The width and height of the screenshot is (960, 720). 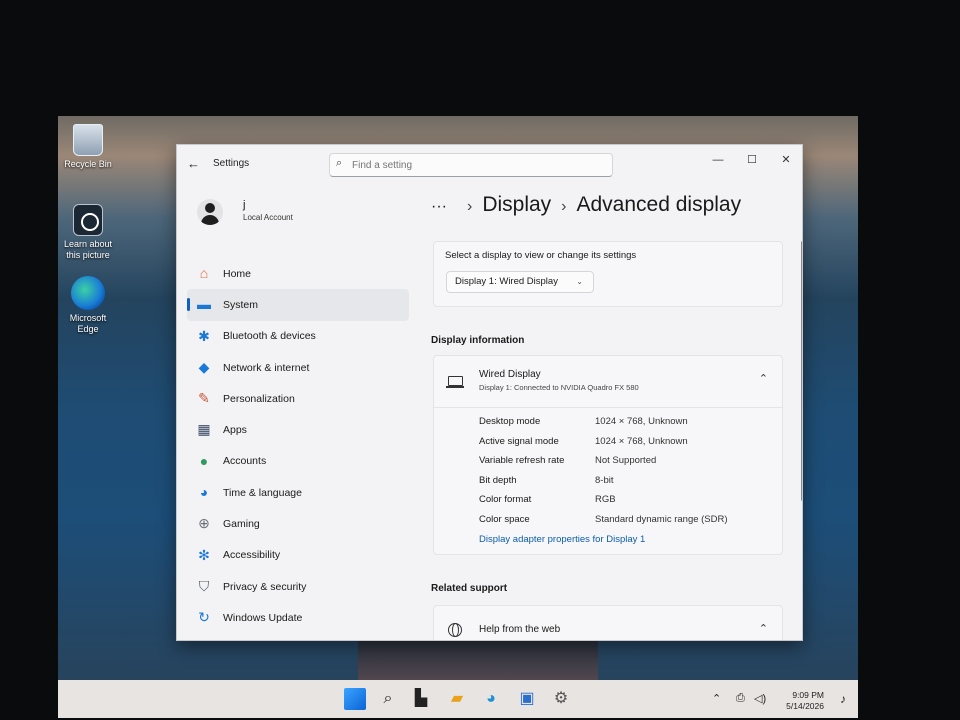 What do you see at coordinates (204, 366) in the screenshot?
I see `wifi-icon: ◆` at bounding box center [204, 366].